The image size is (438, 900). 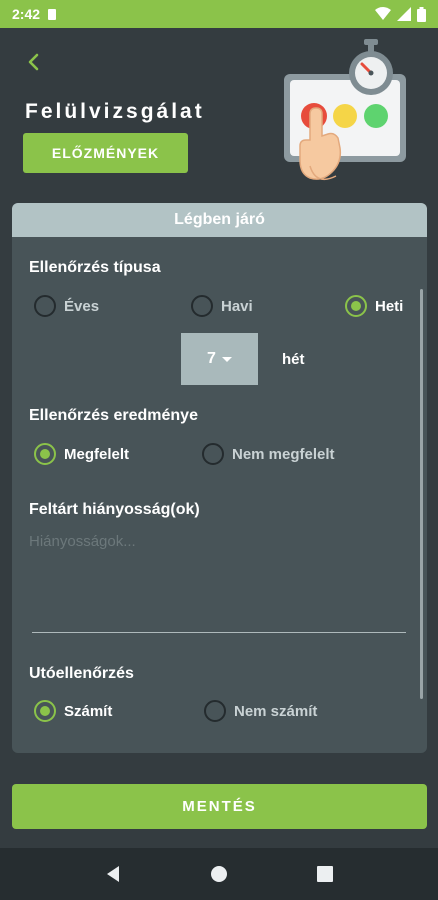 I want to click on radio-follow-up-counts: Számít, so click(x=73, y=711).